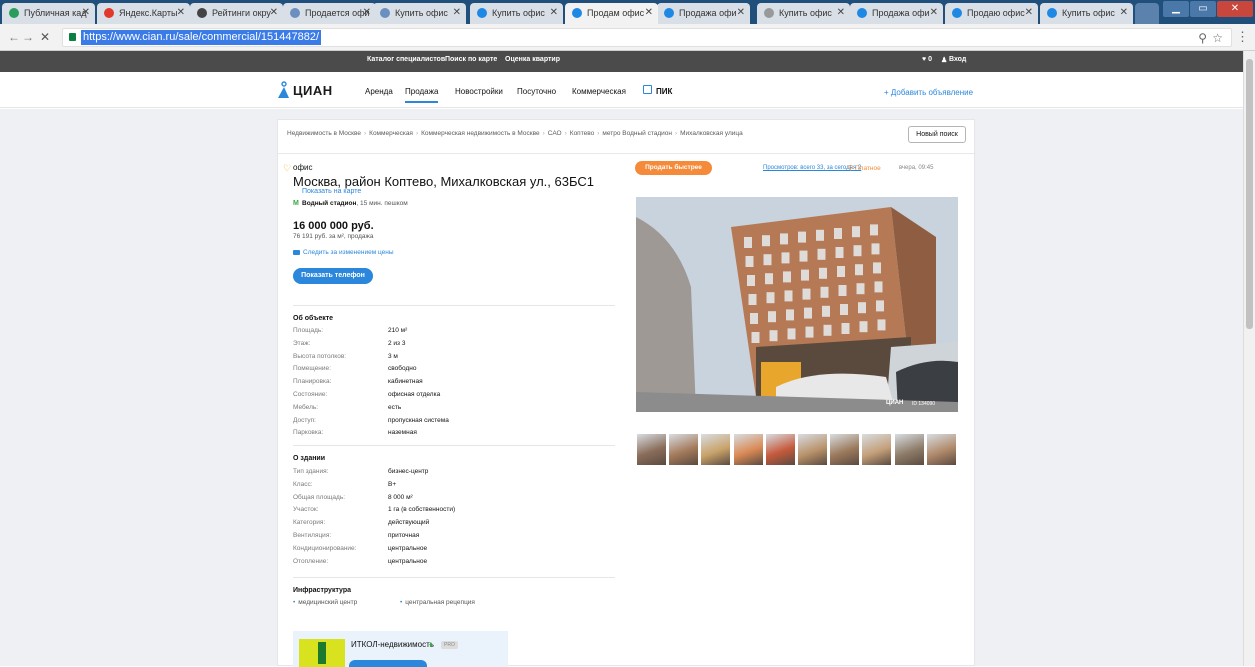 The image size is (1255, 667). Describe the element at coordinates (422, 510) in the screenshot. I see `spec-value: 1 га (в собственности)` at that location.